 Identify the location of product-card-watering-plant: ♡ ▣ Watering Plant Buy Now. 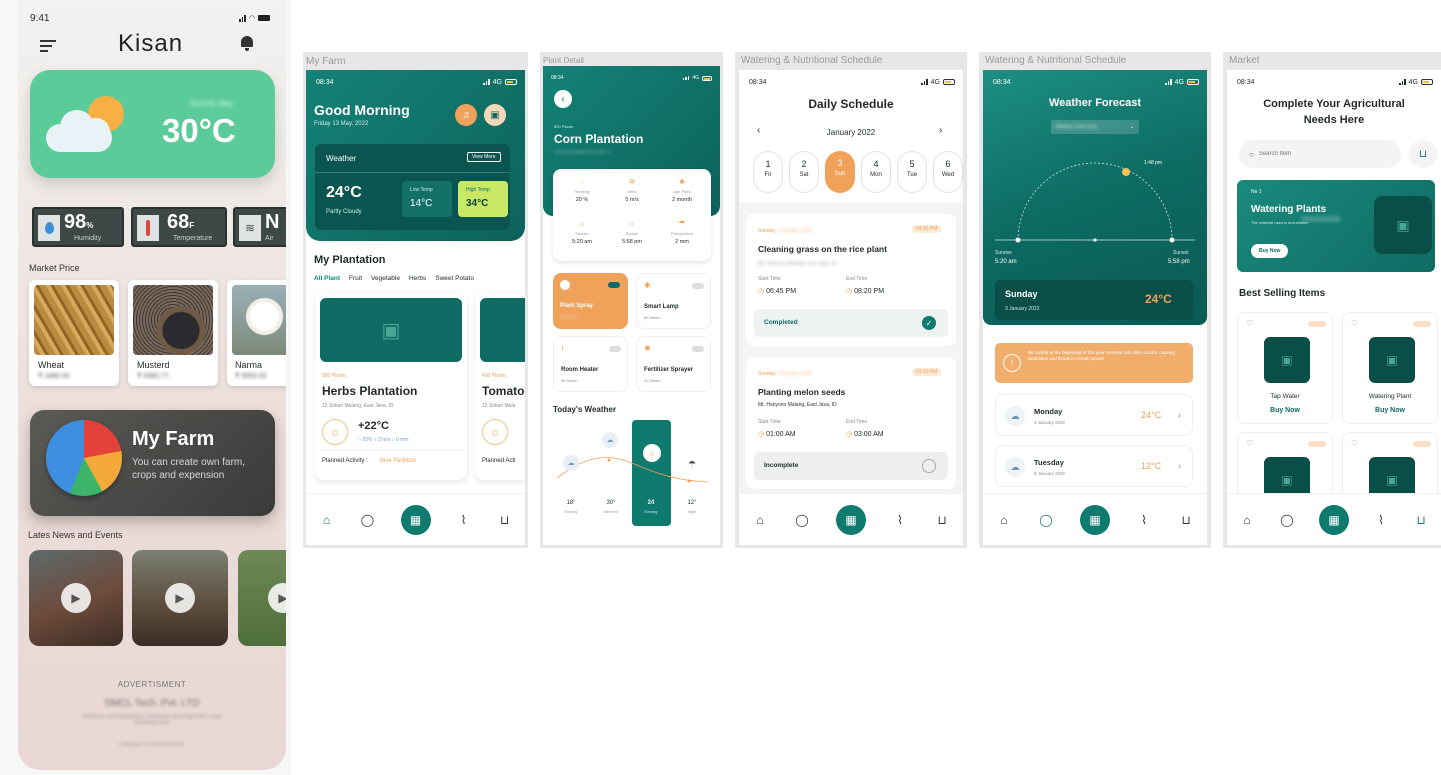
(1390, 368).